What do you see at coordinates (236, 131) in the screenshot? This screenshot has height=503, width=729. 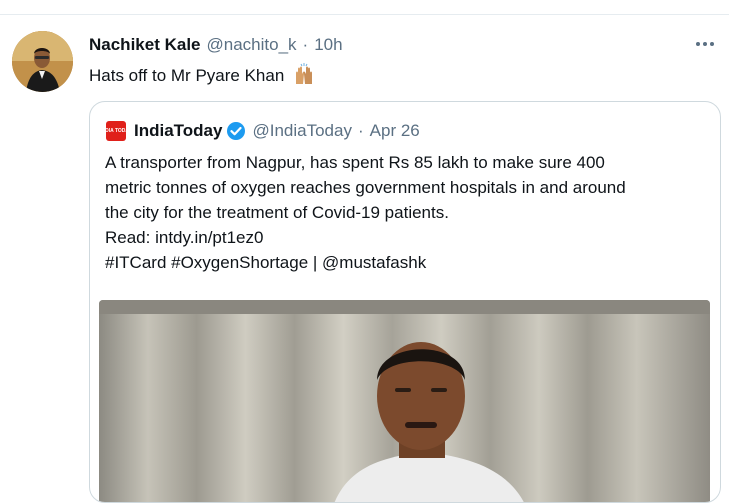 I see `verified-badge-icon` at bounding box center [236, 131].